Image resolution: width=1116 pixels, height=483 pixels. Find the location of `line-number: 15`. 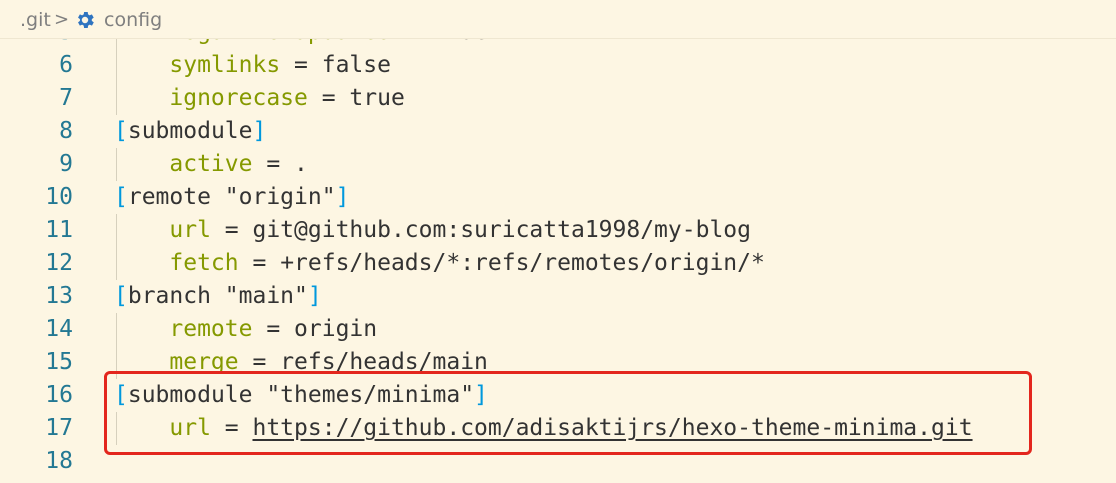

line-number: 15 is located at coordinates (59, 362).